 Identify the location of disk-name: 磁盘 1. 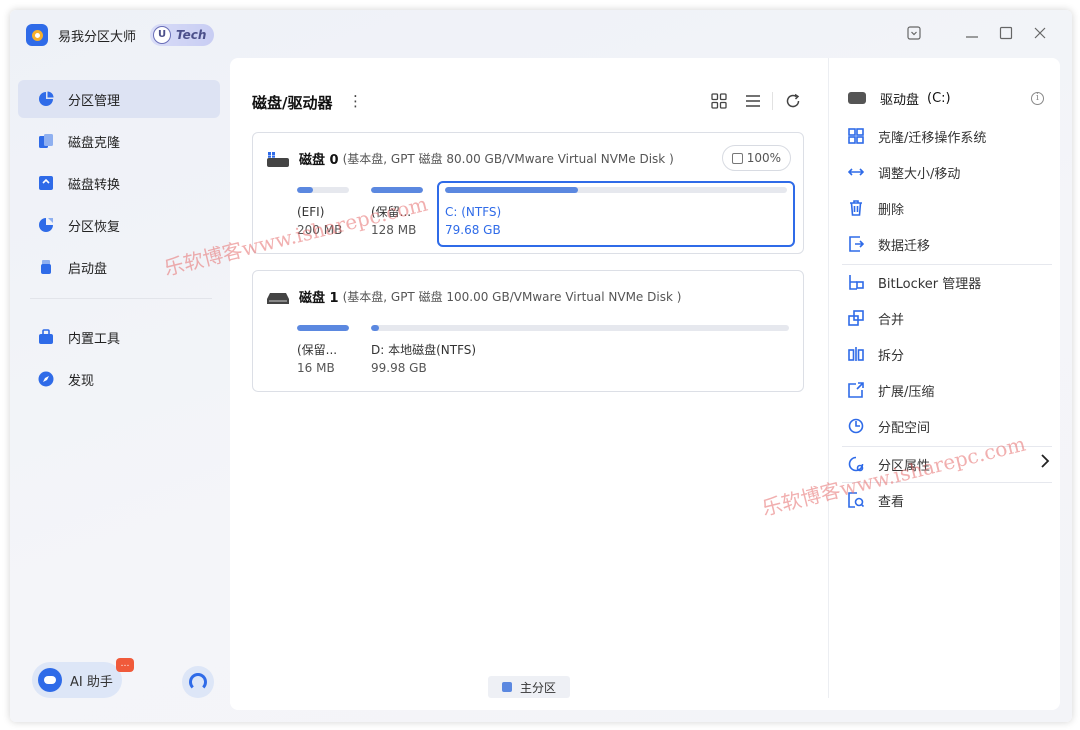
(319, 298).